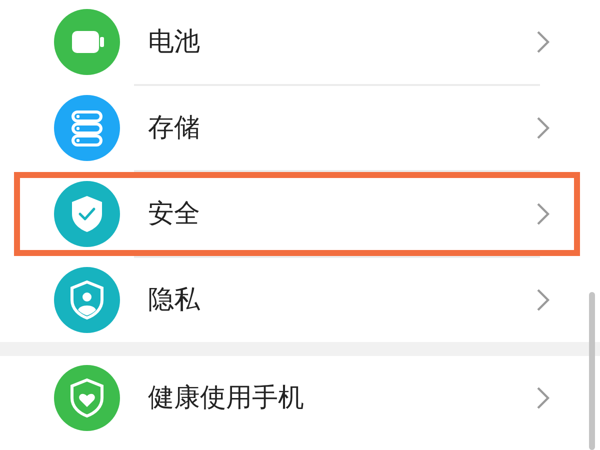  What do you see at coordinates (174, 300) in the screenshot?
I see `settings-label: 隐私` at bounding box center [174, 300].